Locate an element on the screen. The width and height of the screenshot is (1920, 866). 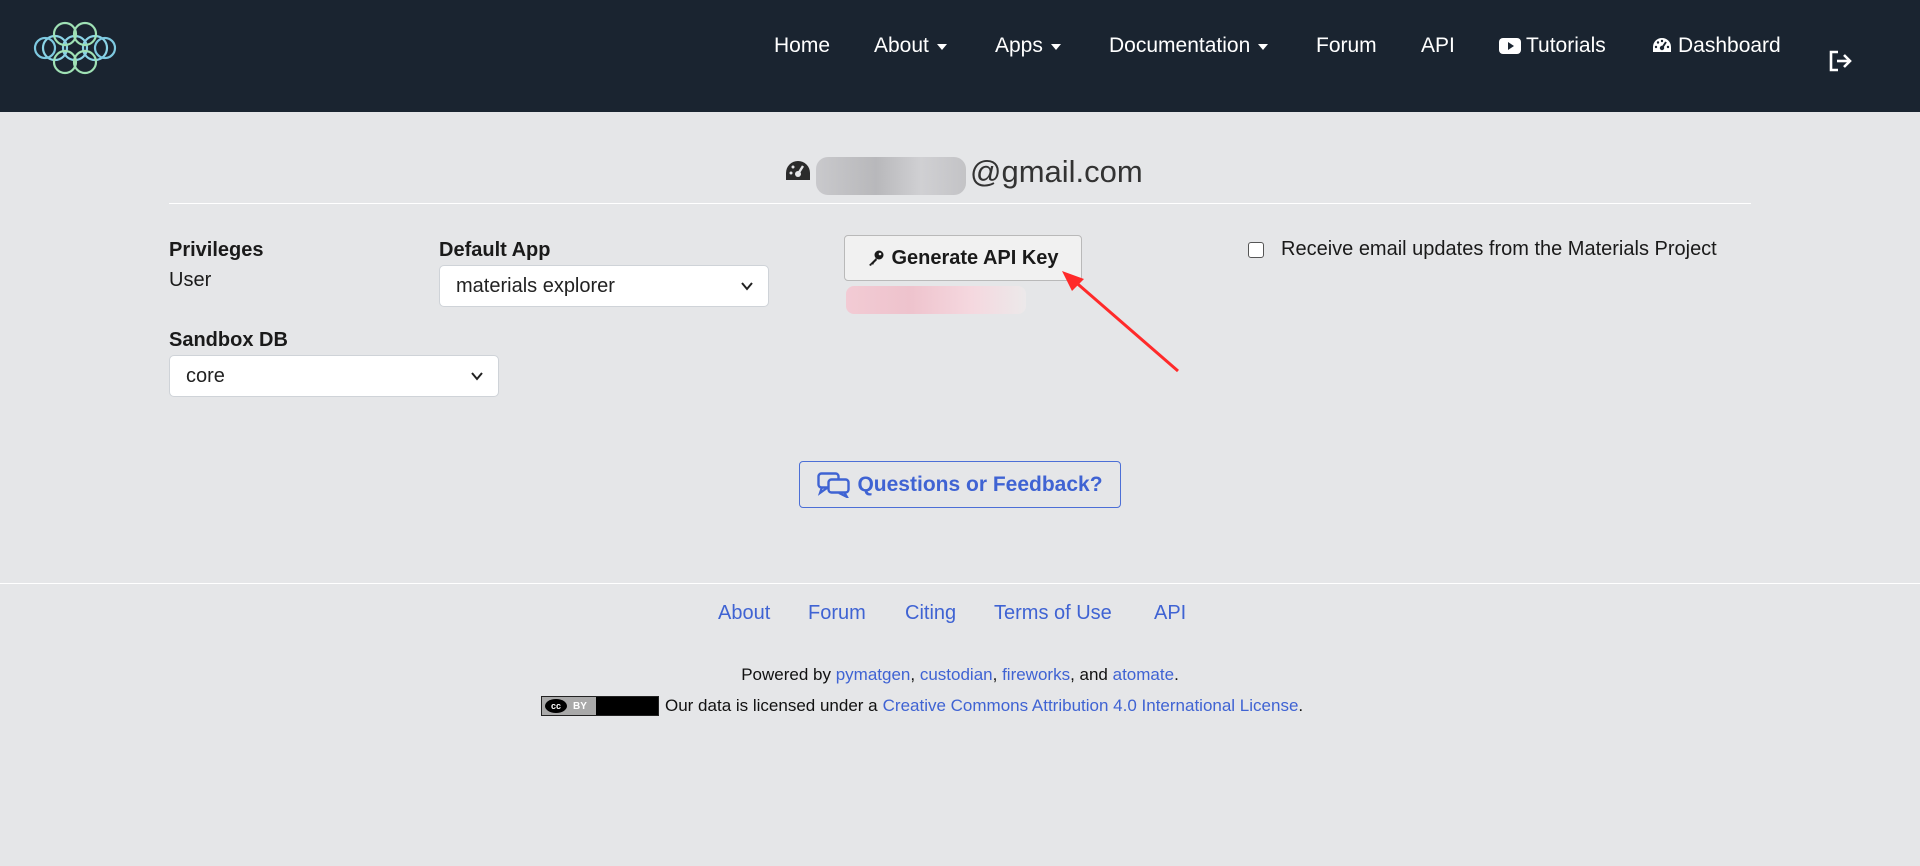
link-fireworks: fireworks is located at coordinates (1036, 674).